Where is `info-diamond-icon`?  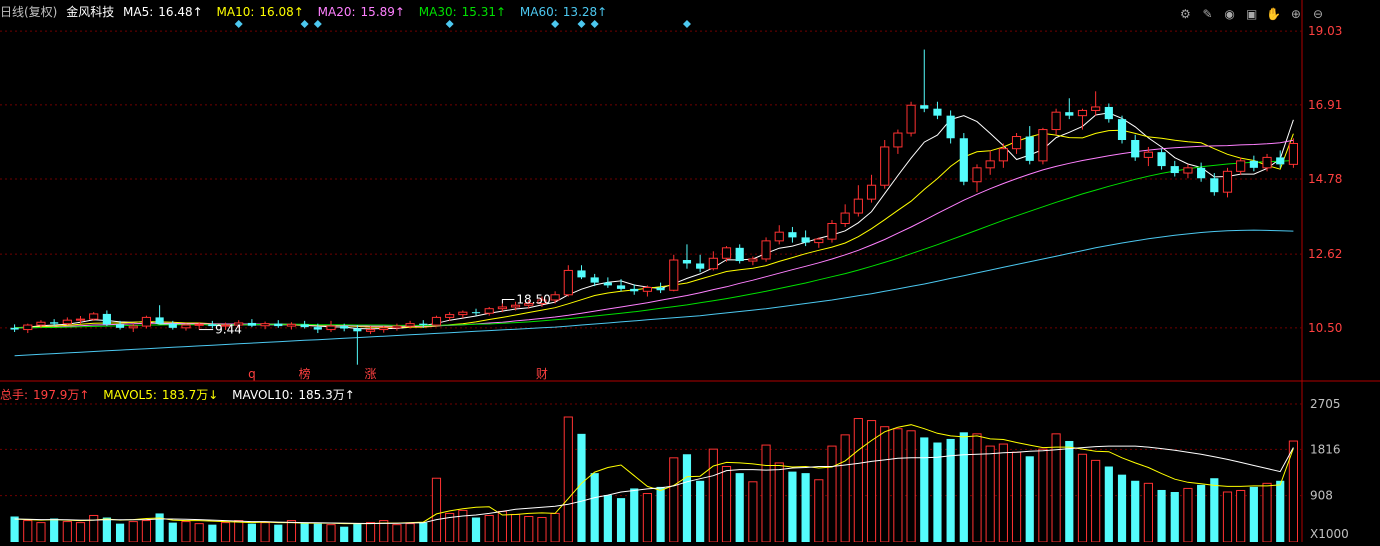 info-diamond-icon is located at coordinates (317, 24).